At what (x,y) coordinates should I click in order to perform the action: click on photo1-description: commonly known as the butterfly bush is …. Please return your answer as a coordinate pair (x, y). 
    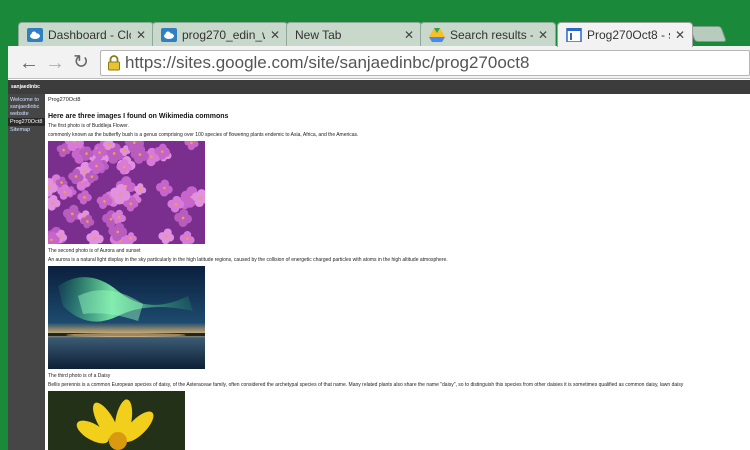
    Looking at the image, I should click on (203, 135).